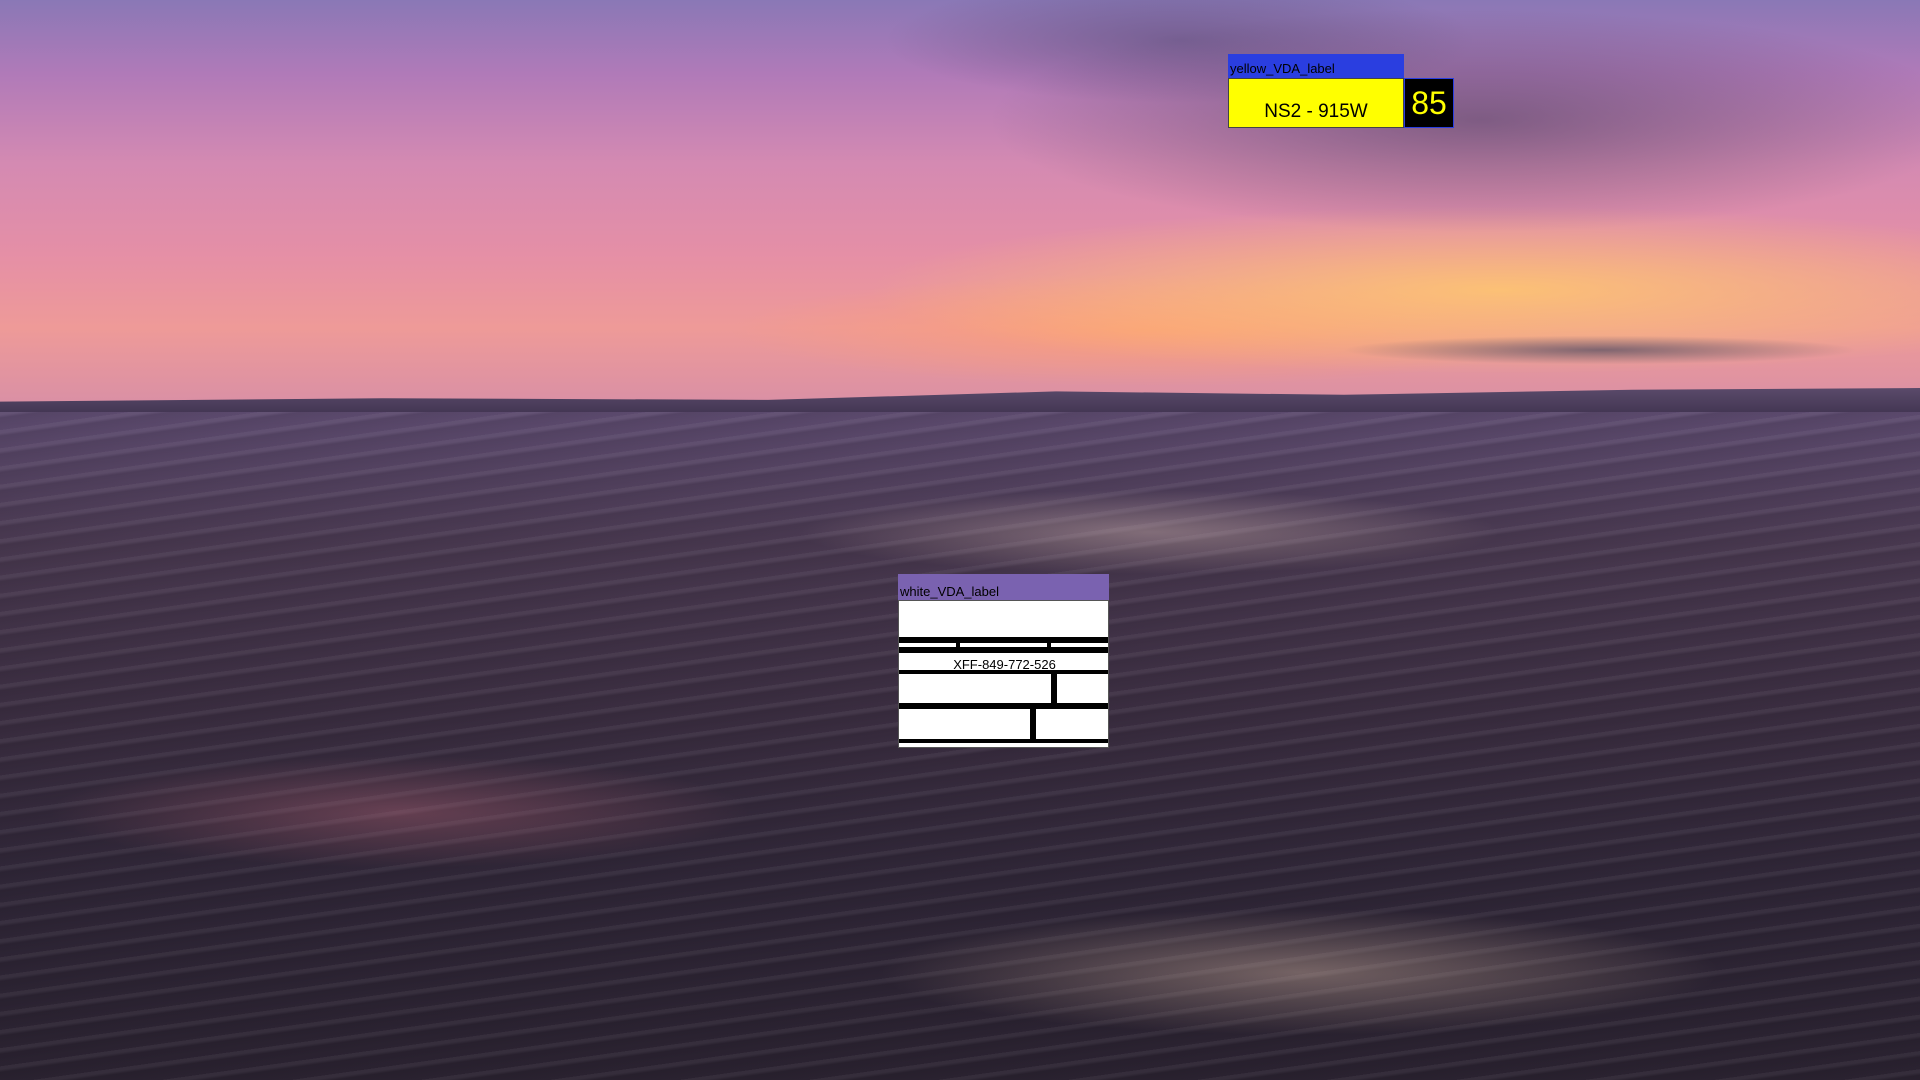 This screenshot has height=1080, width=1920. Describe the element at coordinates (1316, 103) in the screenshot. I see `yellow-vda-label-code: NS2 - 915W` at that location.